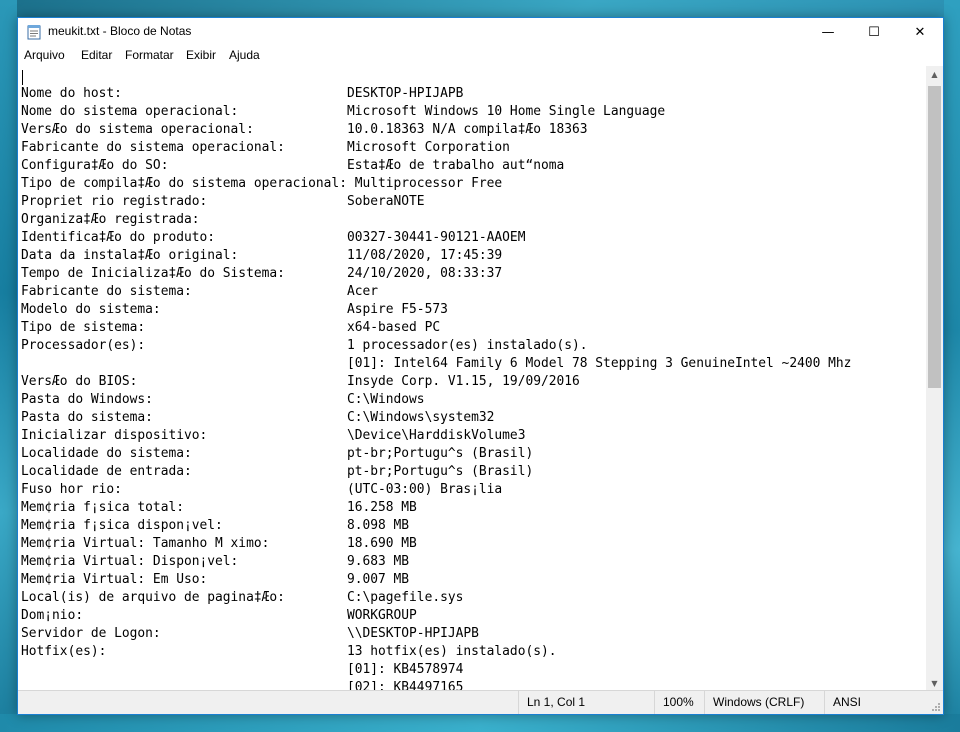  Describe the element at coordinates (242, 669) in the screenshot. I see `text-line: [01]: KB4578974` at that location.